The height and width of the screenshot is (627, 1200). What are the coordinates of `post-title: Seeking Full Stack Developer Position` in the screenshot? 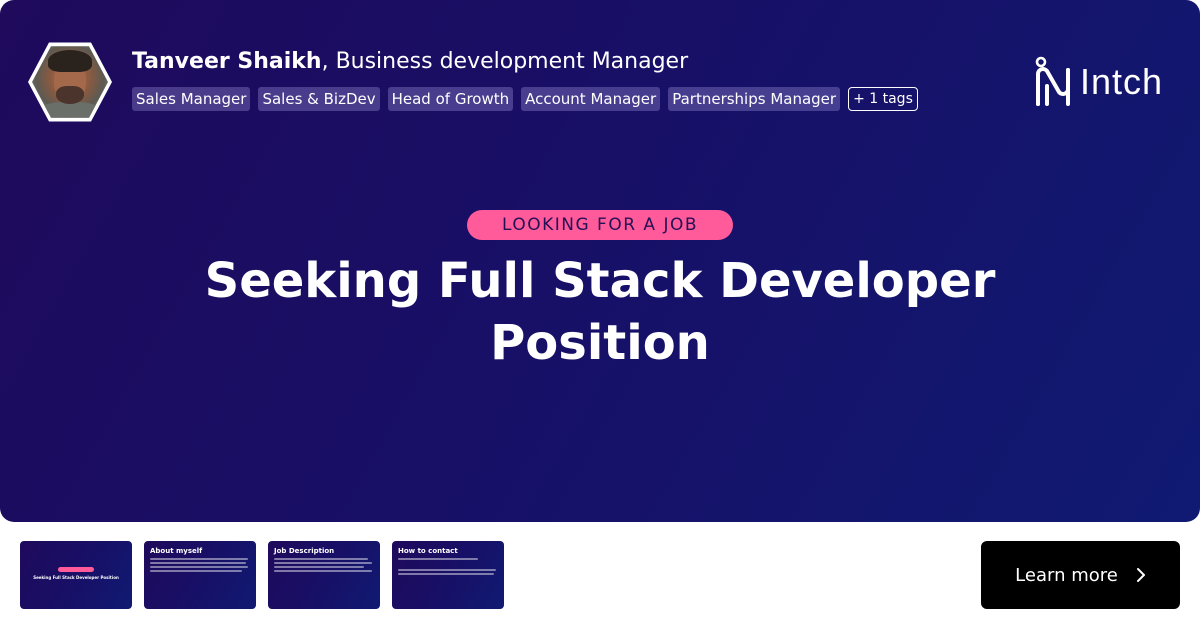 It's located at (600, 312).